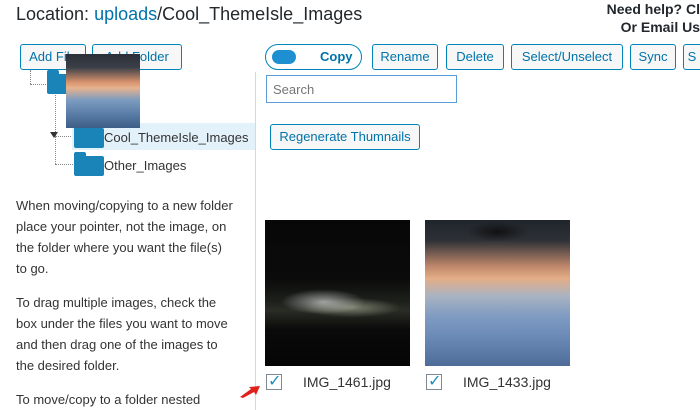  I want to click on toggle-label: Copy, so click(336, 56).